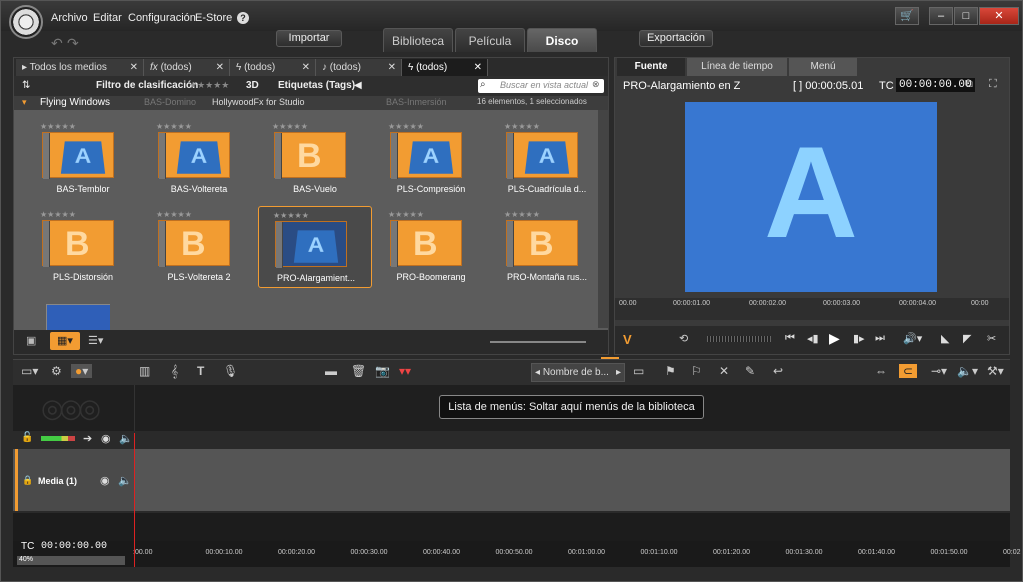 The image size is (1023, 582). What do you see at coordinates (544, 85) in the screenshot?
I see `search-input: Buscar en vista actual` at bounding box center [544, 85].